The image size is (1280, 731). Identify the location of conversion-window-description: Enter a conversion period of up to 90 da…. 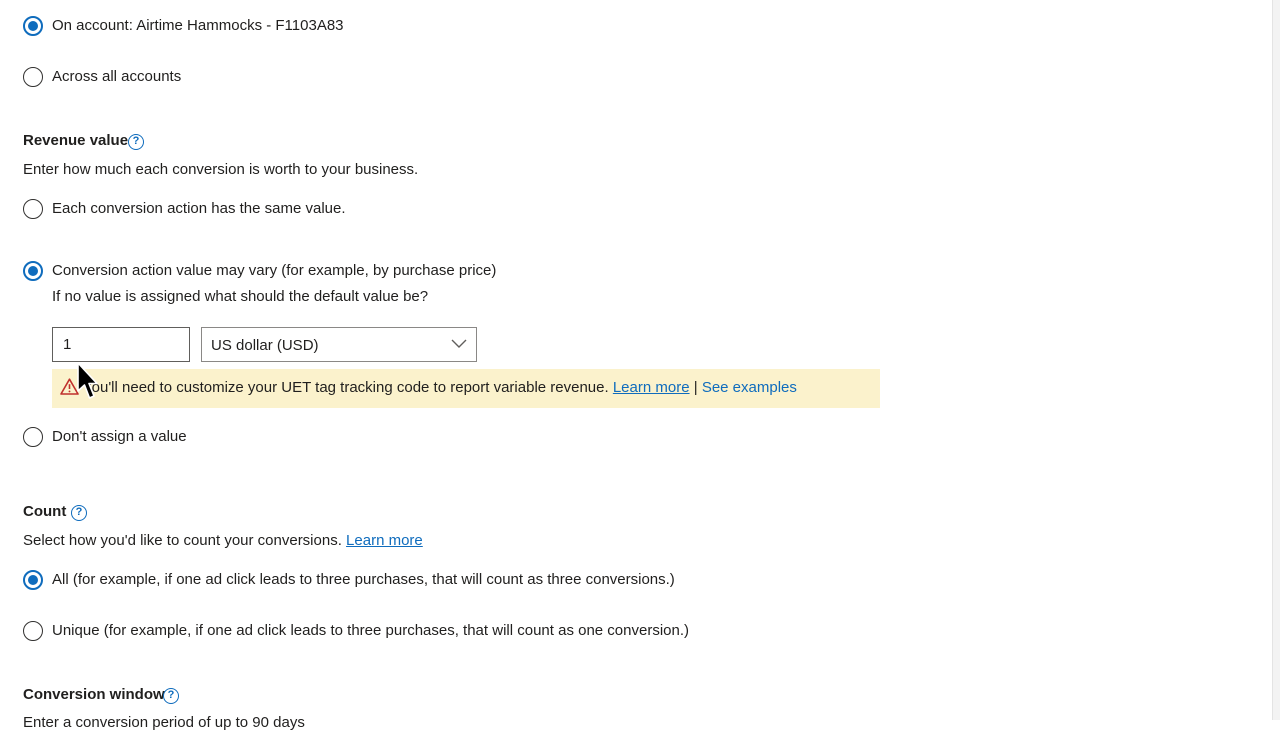
(164, 722).